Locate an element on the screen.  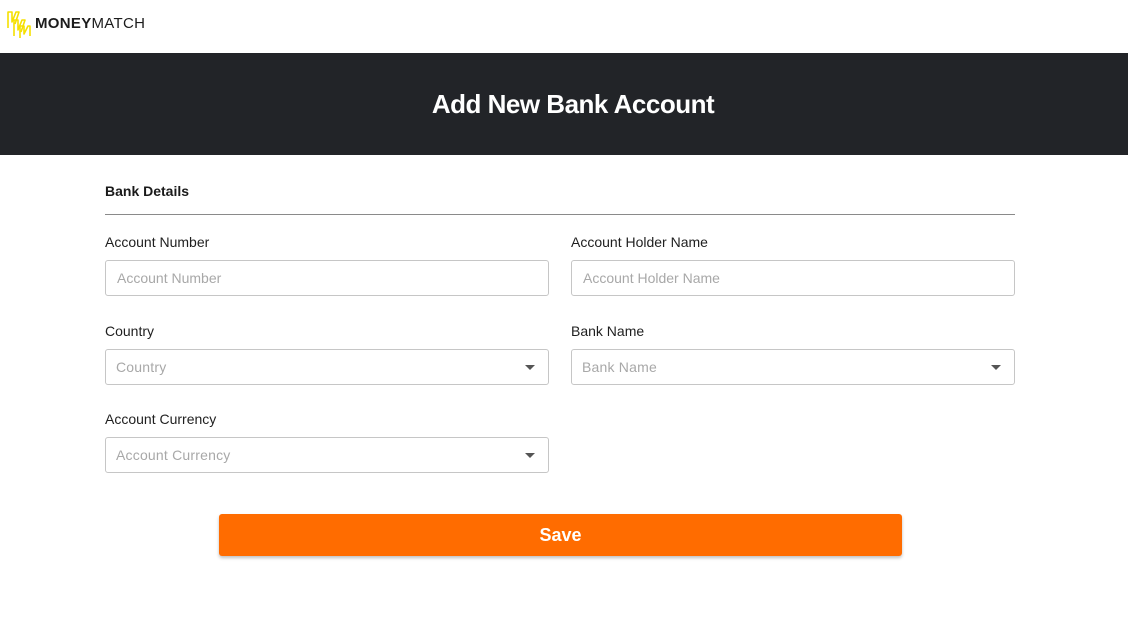
page-title: Add New Bank Account is located at coordinates (573, 103).